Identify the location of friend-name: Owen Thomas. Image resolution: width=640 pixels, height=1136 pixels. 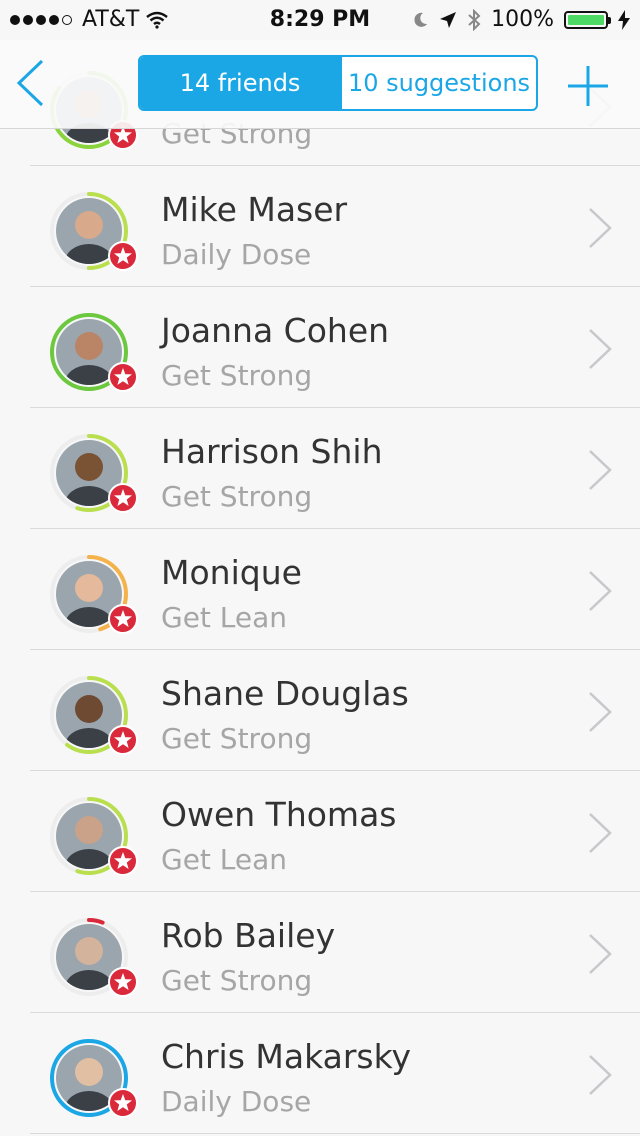
(279, 814).